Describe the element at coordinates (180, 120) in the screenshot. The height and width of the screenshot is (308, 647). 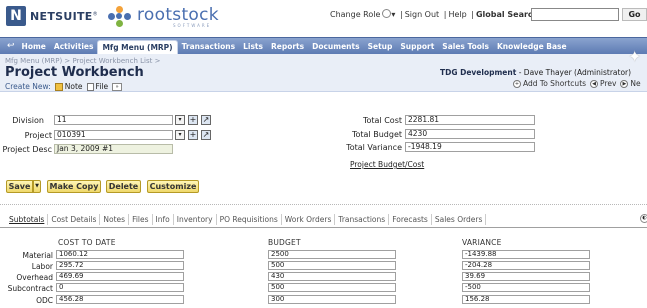
I see `division-dropdown-icon: ▾` at that location.